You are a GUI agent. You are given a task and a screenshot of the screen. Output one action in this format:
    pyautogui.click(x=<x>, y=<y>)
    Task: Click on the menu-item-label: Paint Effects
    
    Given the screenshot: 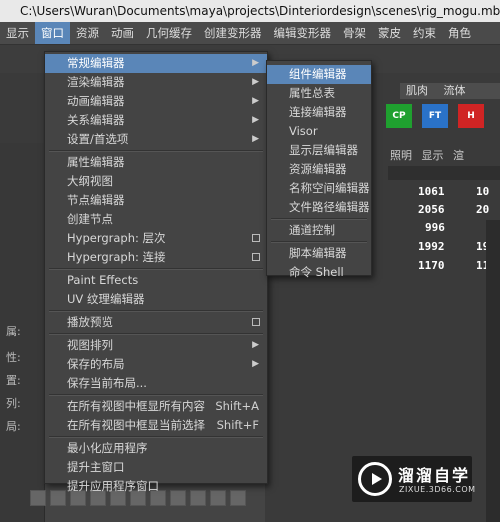 What is the action you would take?
    pyautogui.click(x=103, y=280)
    